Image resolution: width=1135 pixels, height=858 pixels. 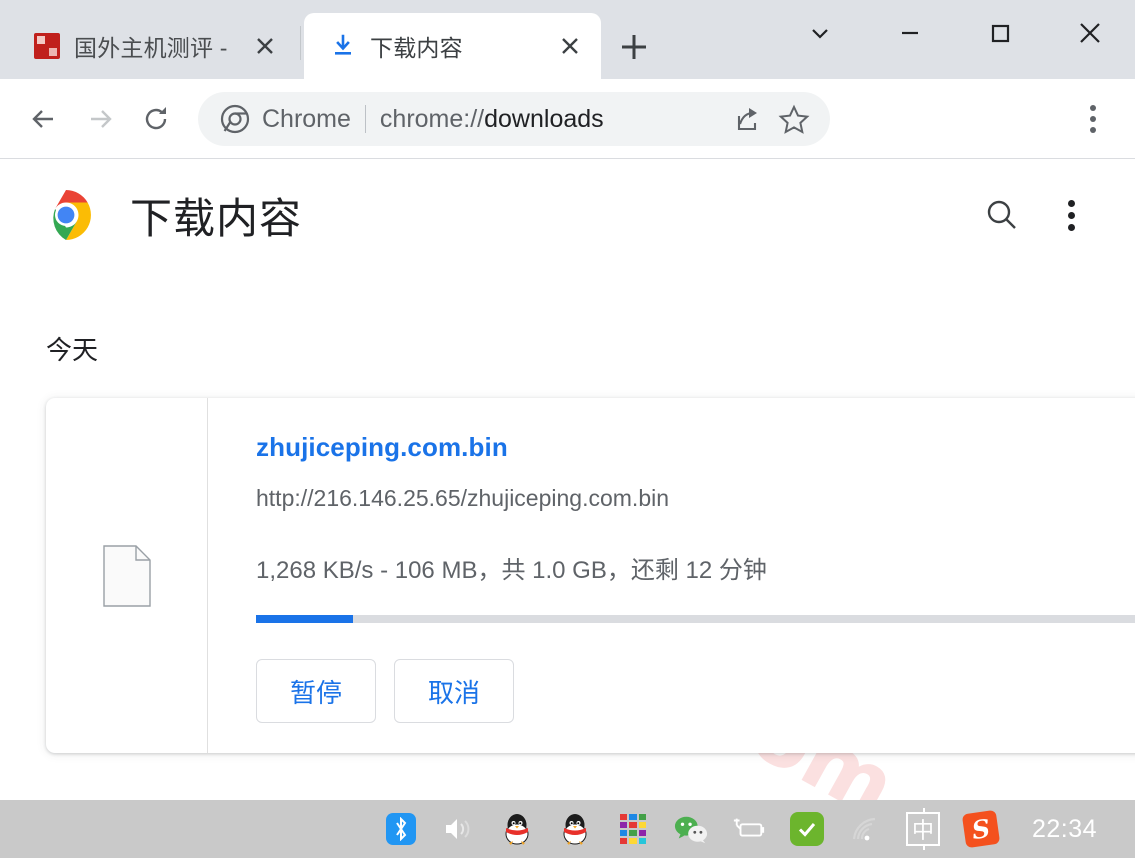 What do you see at coordinates (1002, 215) in the screenshot?
I see `search-icon` at bounding box center [1002, 215].